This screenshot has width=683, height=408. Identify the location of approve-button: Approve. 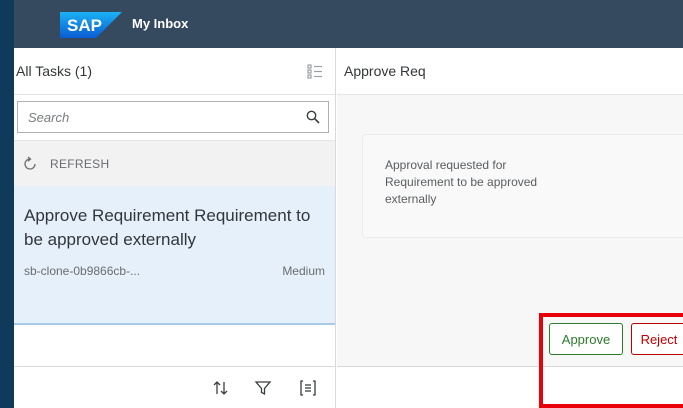
(586, 339).